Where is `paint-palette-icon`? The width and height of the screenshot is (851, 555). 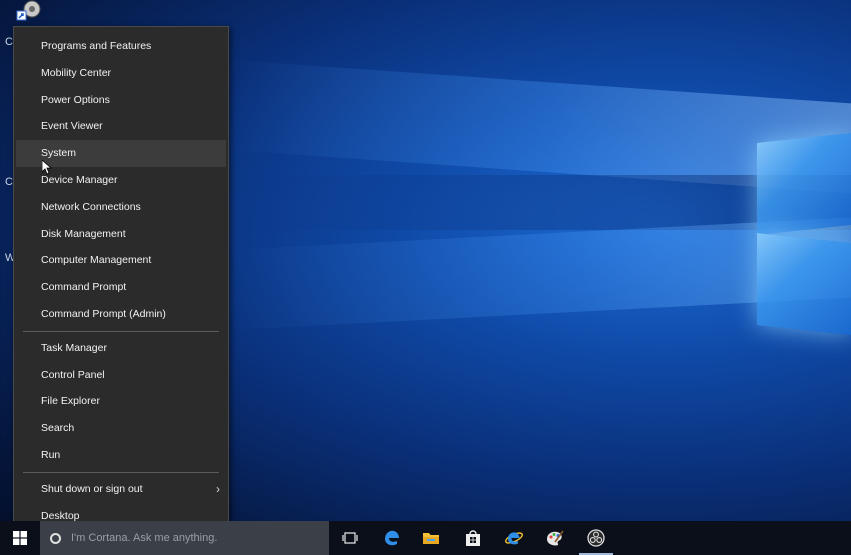
paint-palette-icon is located at coordinates (555, 538).